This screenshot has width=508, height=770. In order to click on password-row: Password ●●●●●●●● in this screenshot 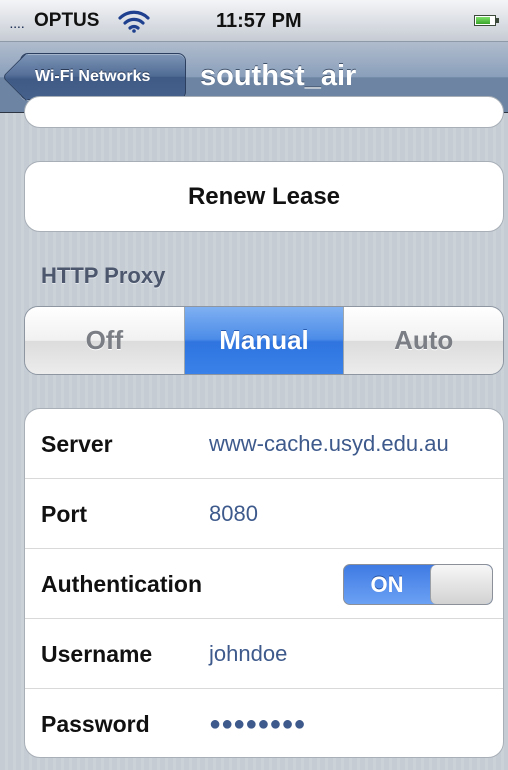, I will do `click(264, 723)`.